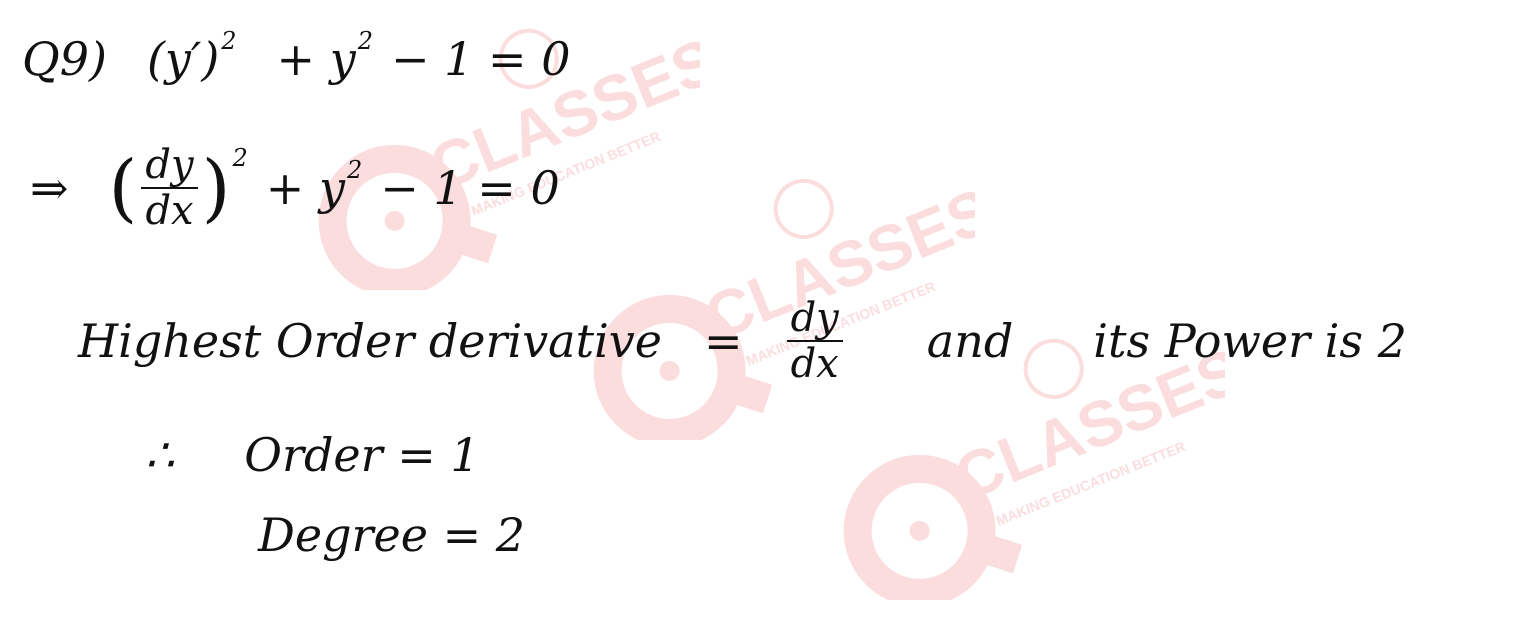 This screenshot has height=617, width=1515. Describe the element at coordinates (160, 455) in the screenshot. I see `therefore-symbol: ∴` at that location.